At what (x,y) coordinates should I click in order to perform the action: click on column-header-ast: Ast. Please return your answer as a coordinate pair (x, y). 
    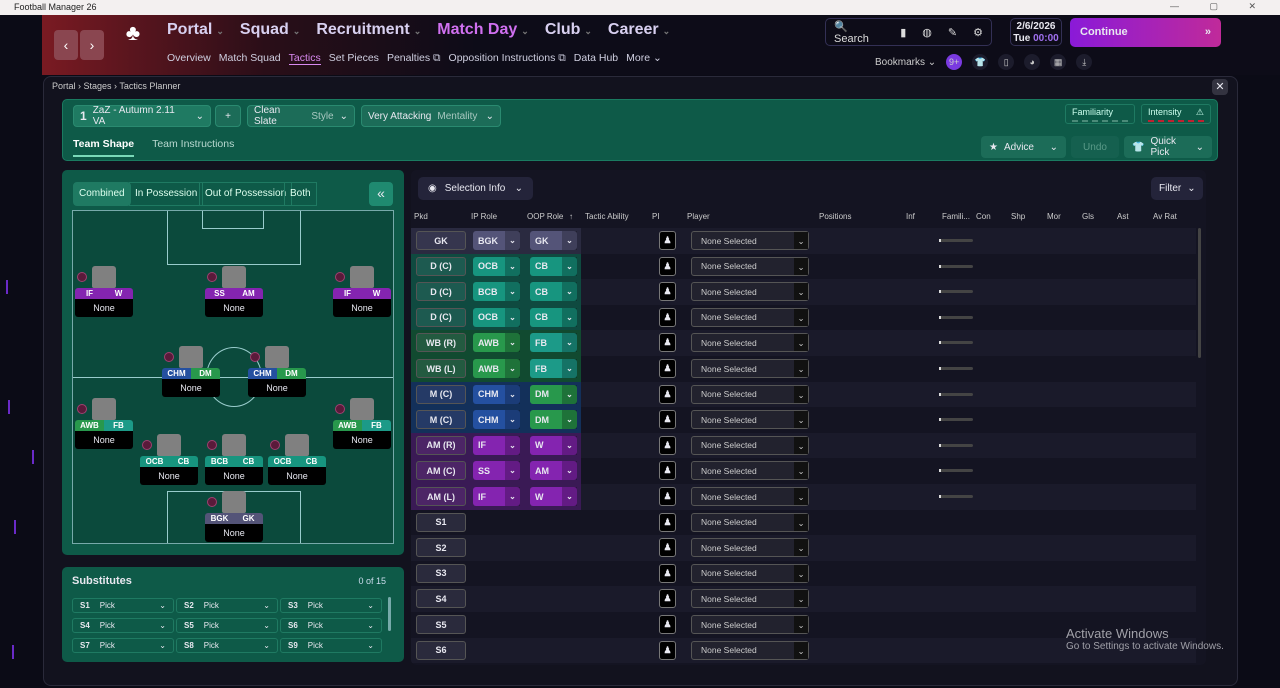
    Looking at the image, I should click on (1123, 216).